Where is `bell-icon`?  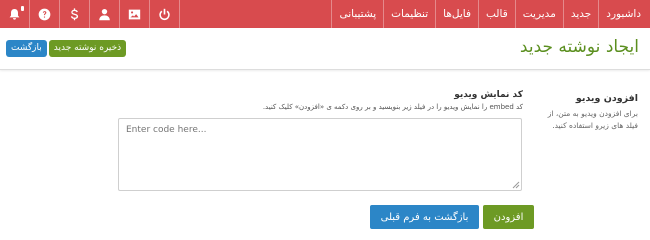
bell-icon is located at coordinates (14, 14).